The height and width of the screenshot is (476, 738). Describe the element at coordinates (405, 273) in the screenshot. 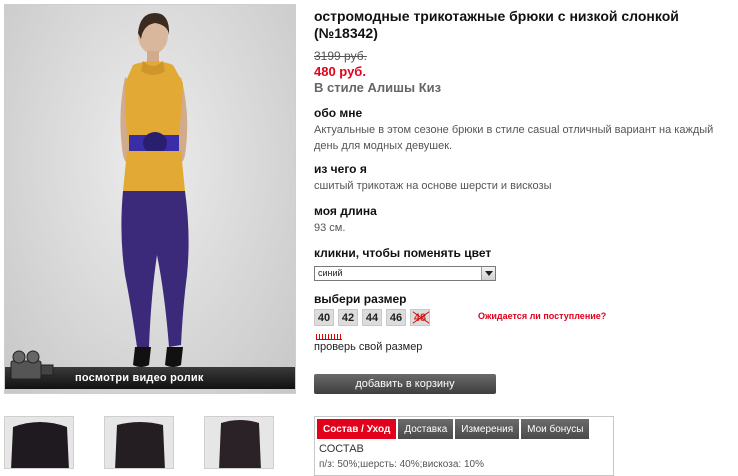

I see `color-select: синий` at that location.